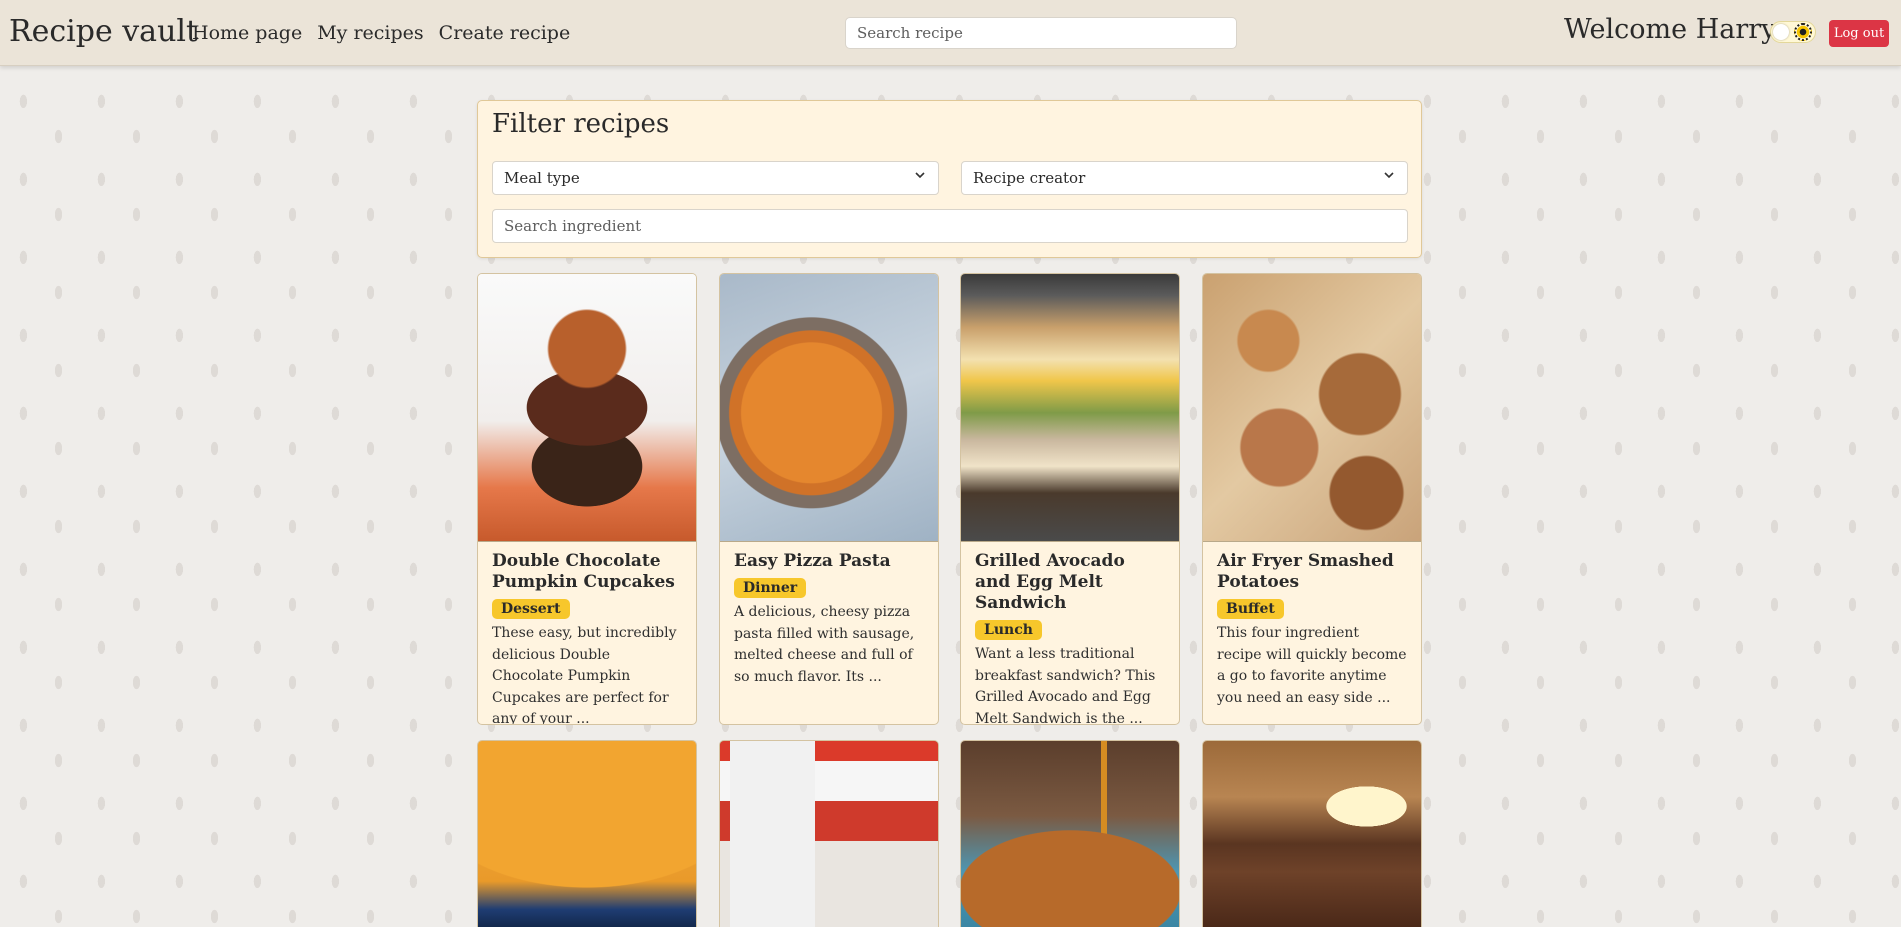  What do you see at coordinates (505, 33) in the screenshot?
I see `nav-link-create-recipe: Create recipe` at bounding box center [505, 33].